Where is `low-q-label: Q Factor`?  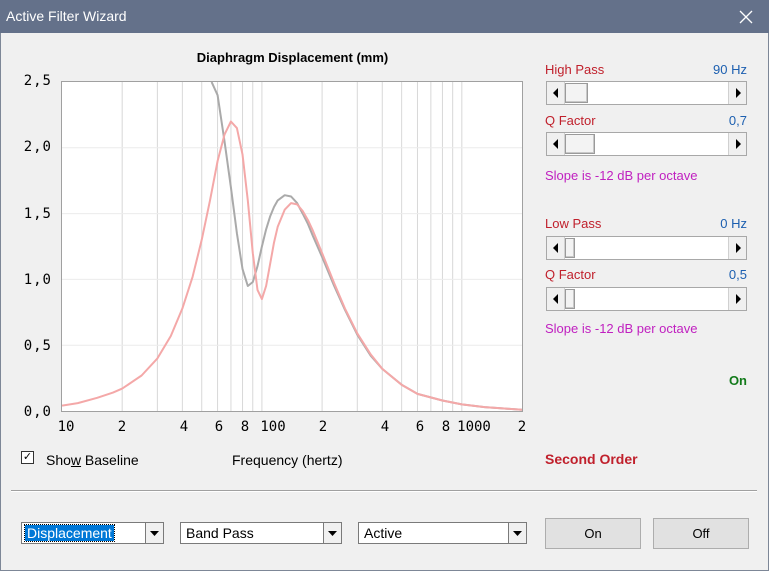
low-q-label: Q Factor is located at coordinates (570, 274).